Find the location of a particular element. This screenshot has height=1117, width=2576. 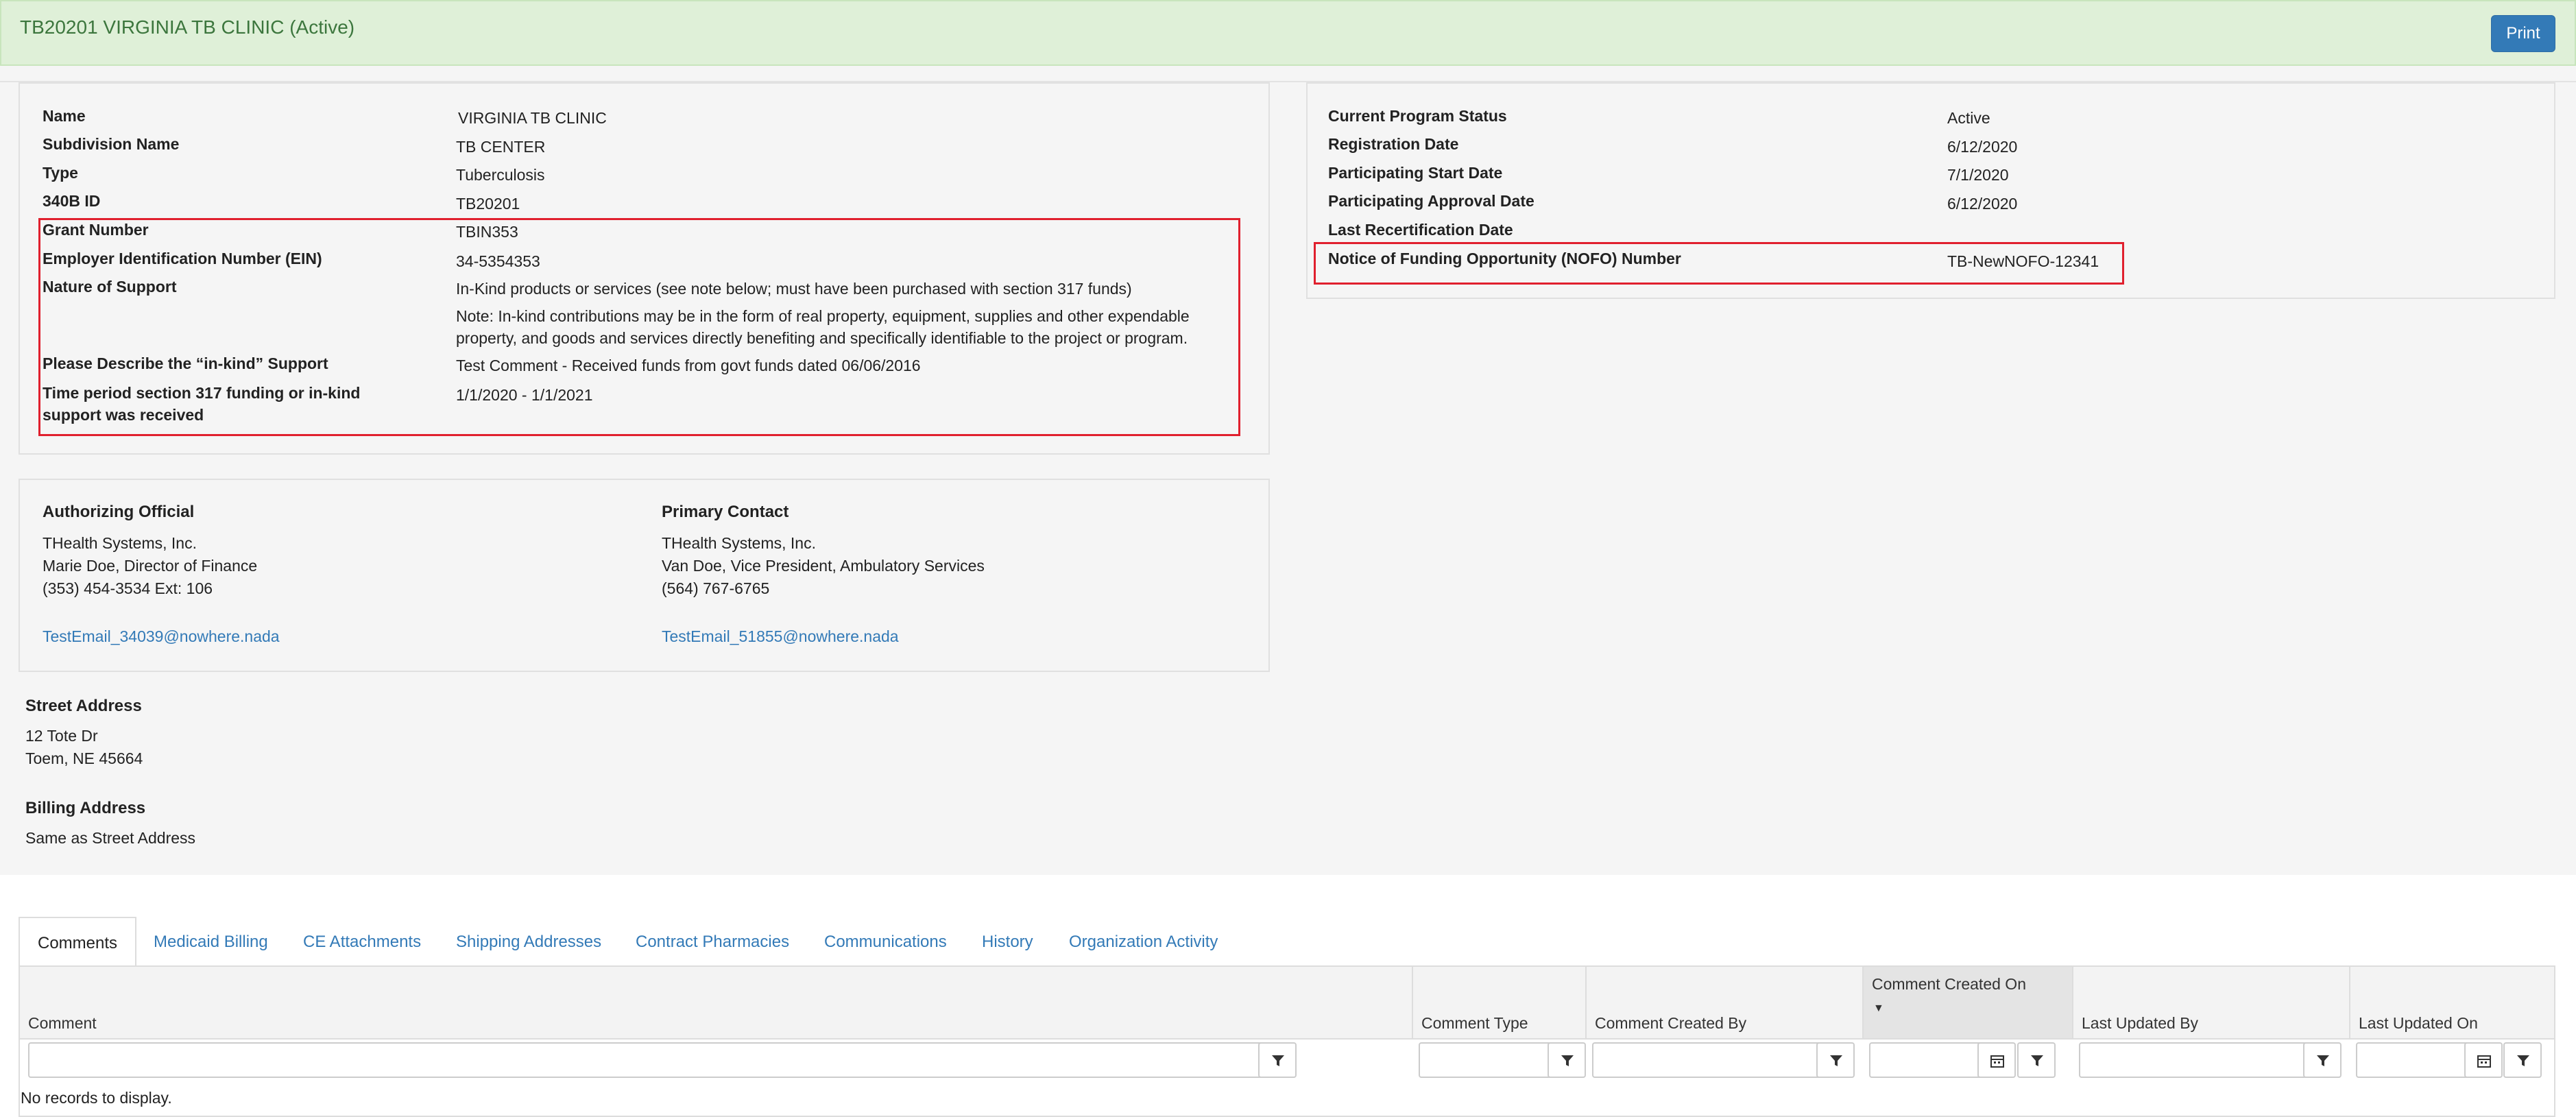

tab-ce-attachments: CE Attachments is located at coordinates (362, 942).